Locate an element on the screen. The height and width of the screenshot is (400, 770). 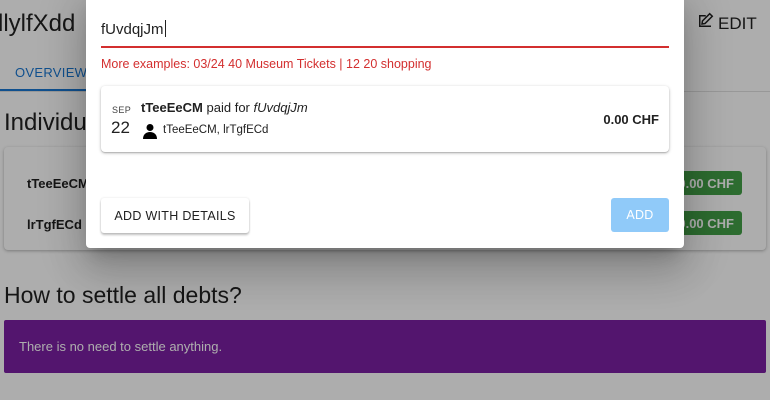
expense-input-value: fUvdqjJm is located at coordinates (133, 29).